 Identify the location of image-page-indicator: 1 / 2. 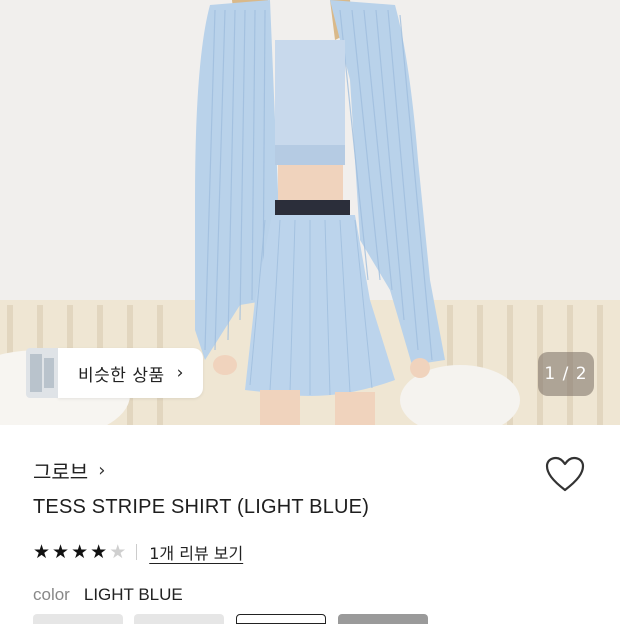
(566, 374).